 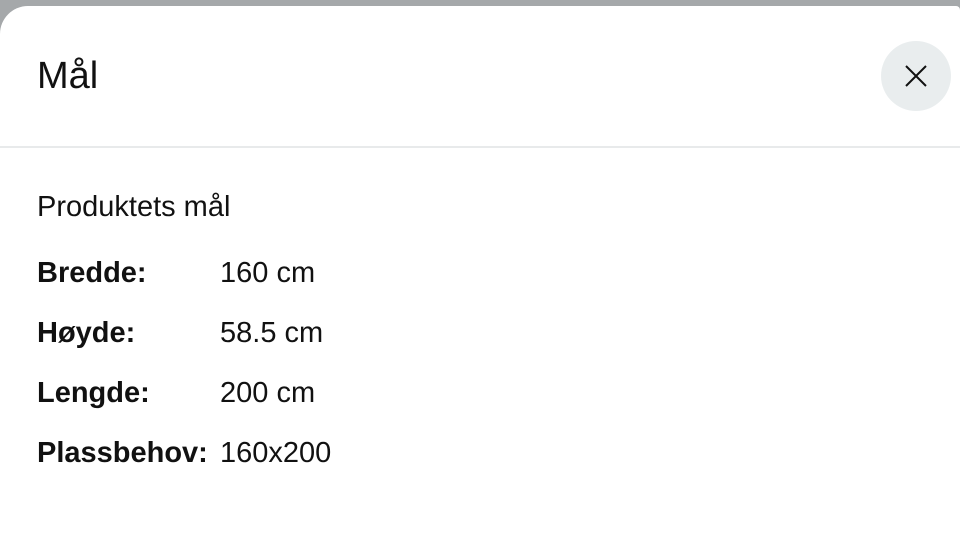 What do you see at coordinates (67, 76) in the screenshot?
I see `dialog-title: Mål` at bounding box center [67, 76].